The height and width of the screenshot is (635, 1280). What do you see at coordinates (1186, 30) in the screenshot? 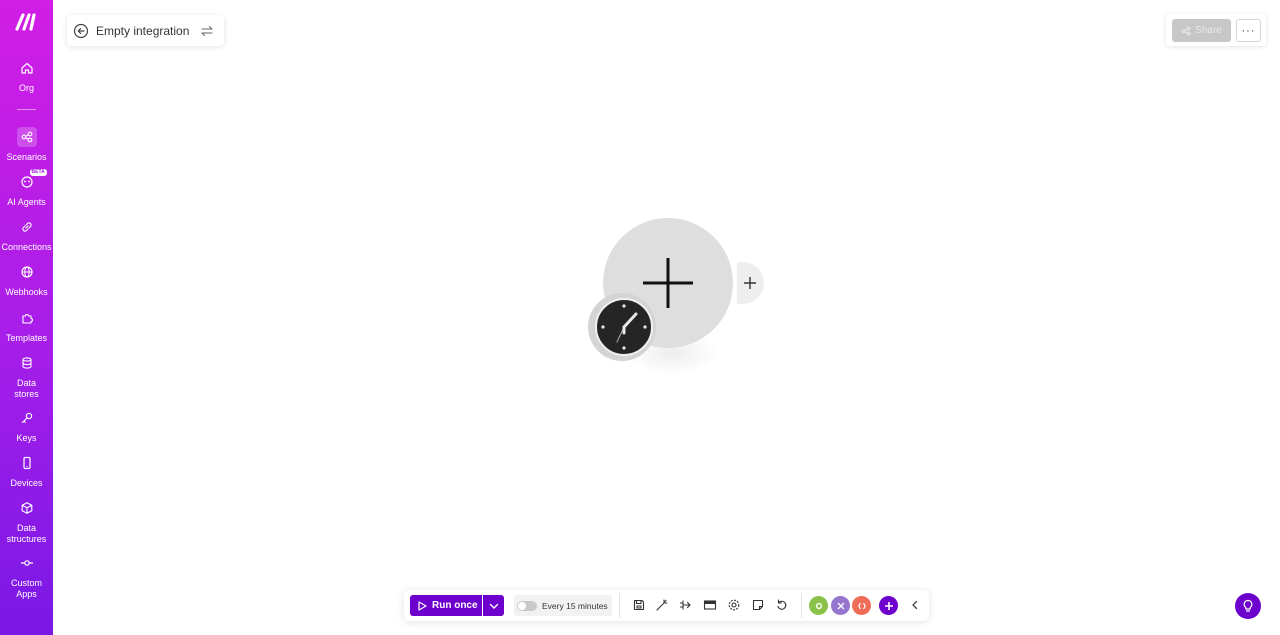
I see `share-icon` at bounding box center [1186, 30].